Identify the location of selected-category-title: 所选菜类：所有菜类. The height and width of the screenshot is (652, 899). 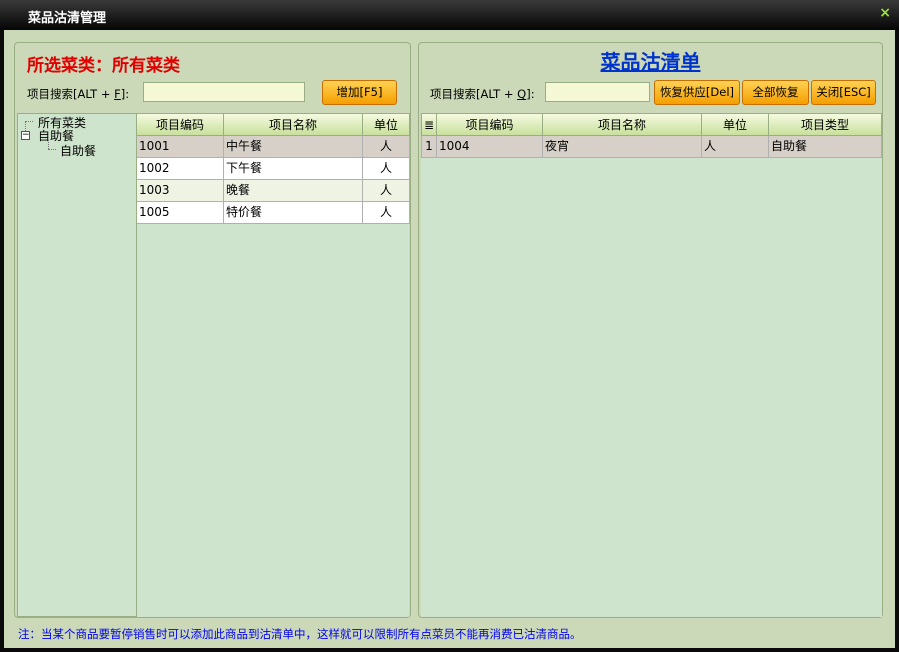
(103, 66).